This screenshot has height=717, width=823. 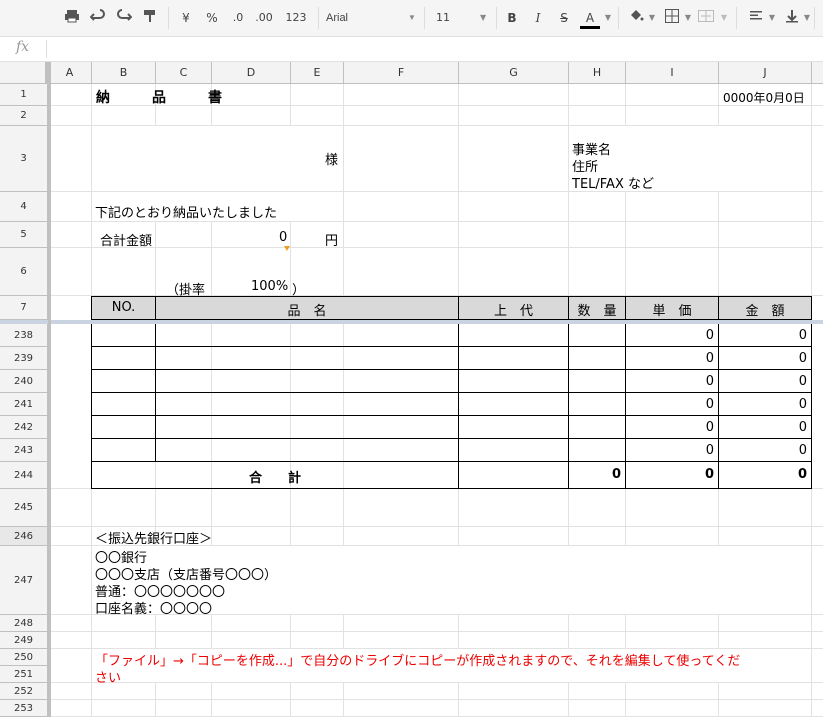 What do you see at coordinates (70, 73) in the screenshot?
I see `col-header-a: A` at bounding box center [70, 73].